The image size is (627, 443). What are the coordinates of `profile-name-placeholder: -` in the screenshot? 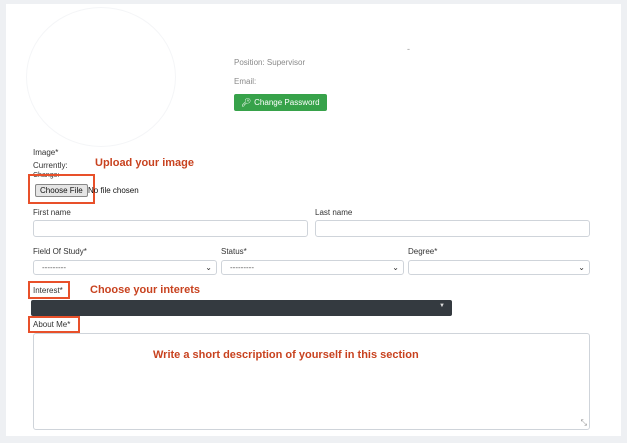 It's located at (408, 49).